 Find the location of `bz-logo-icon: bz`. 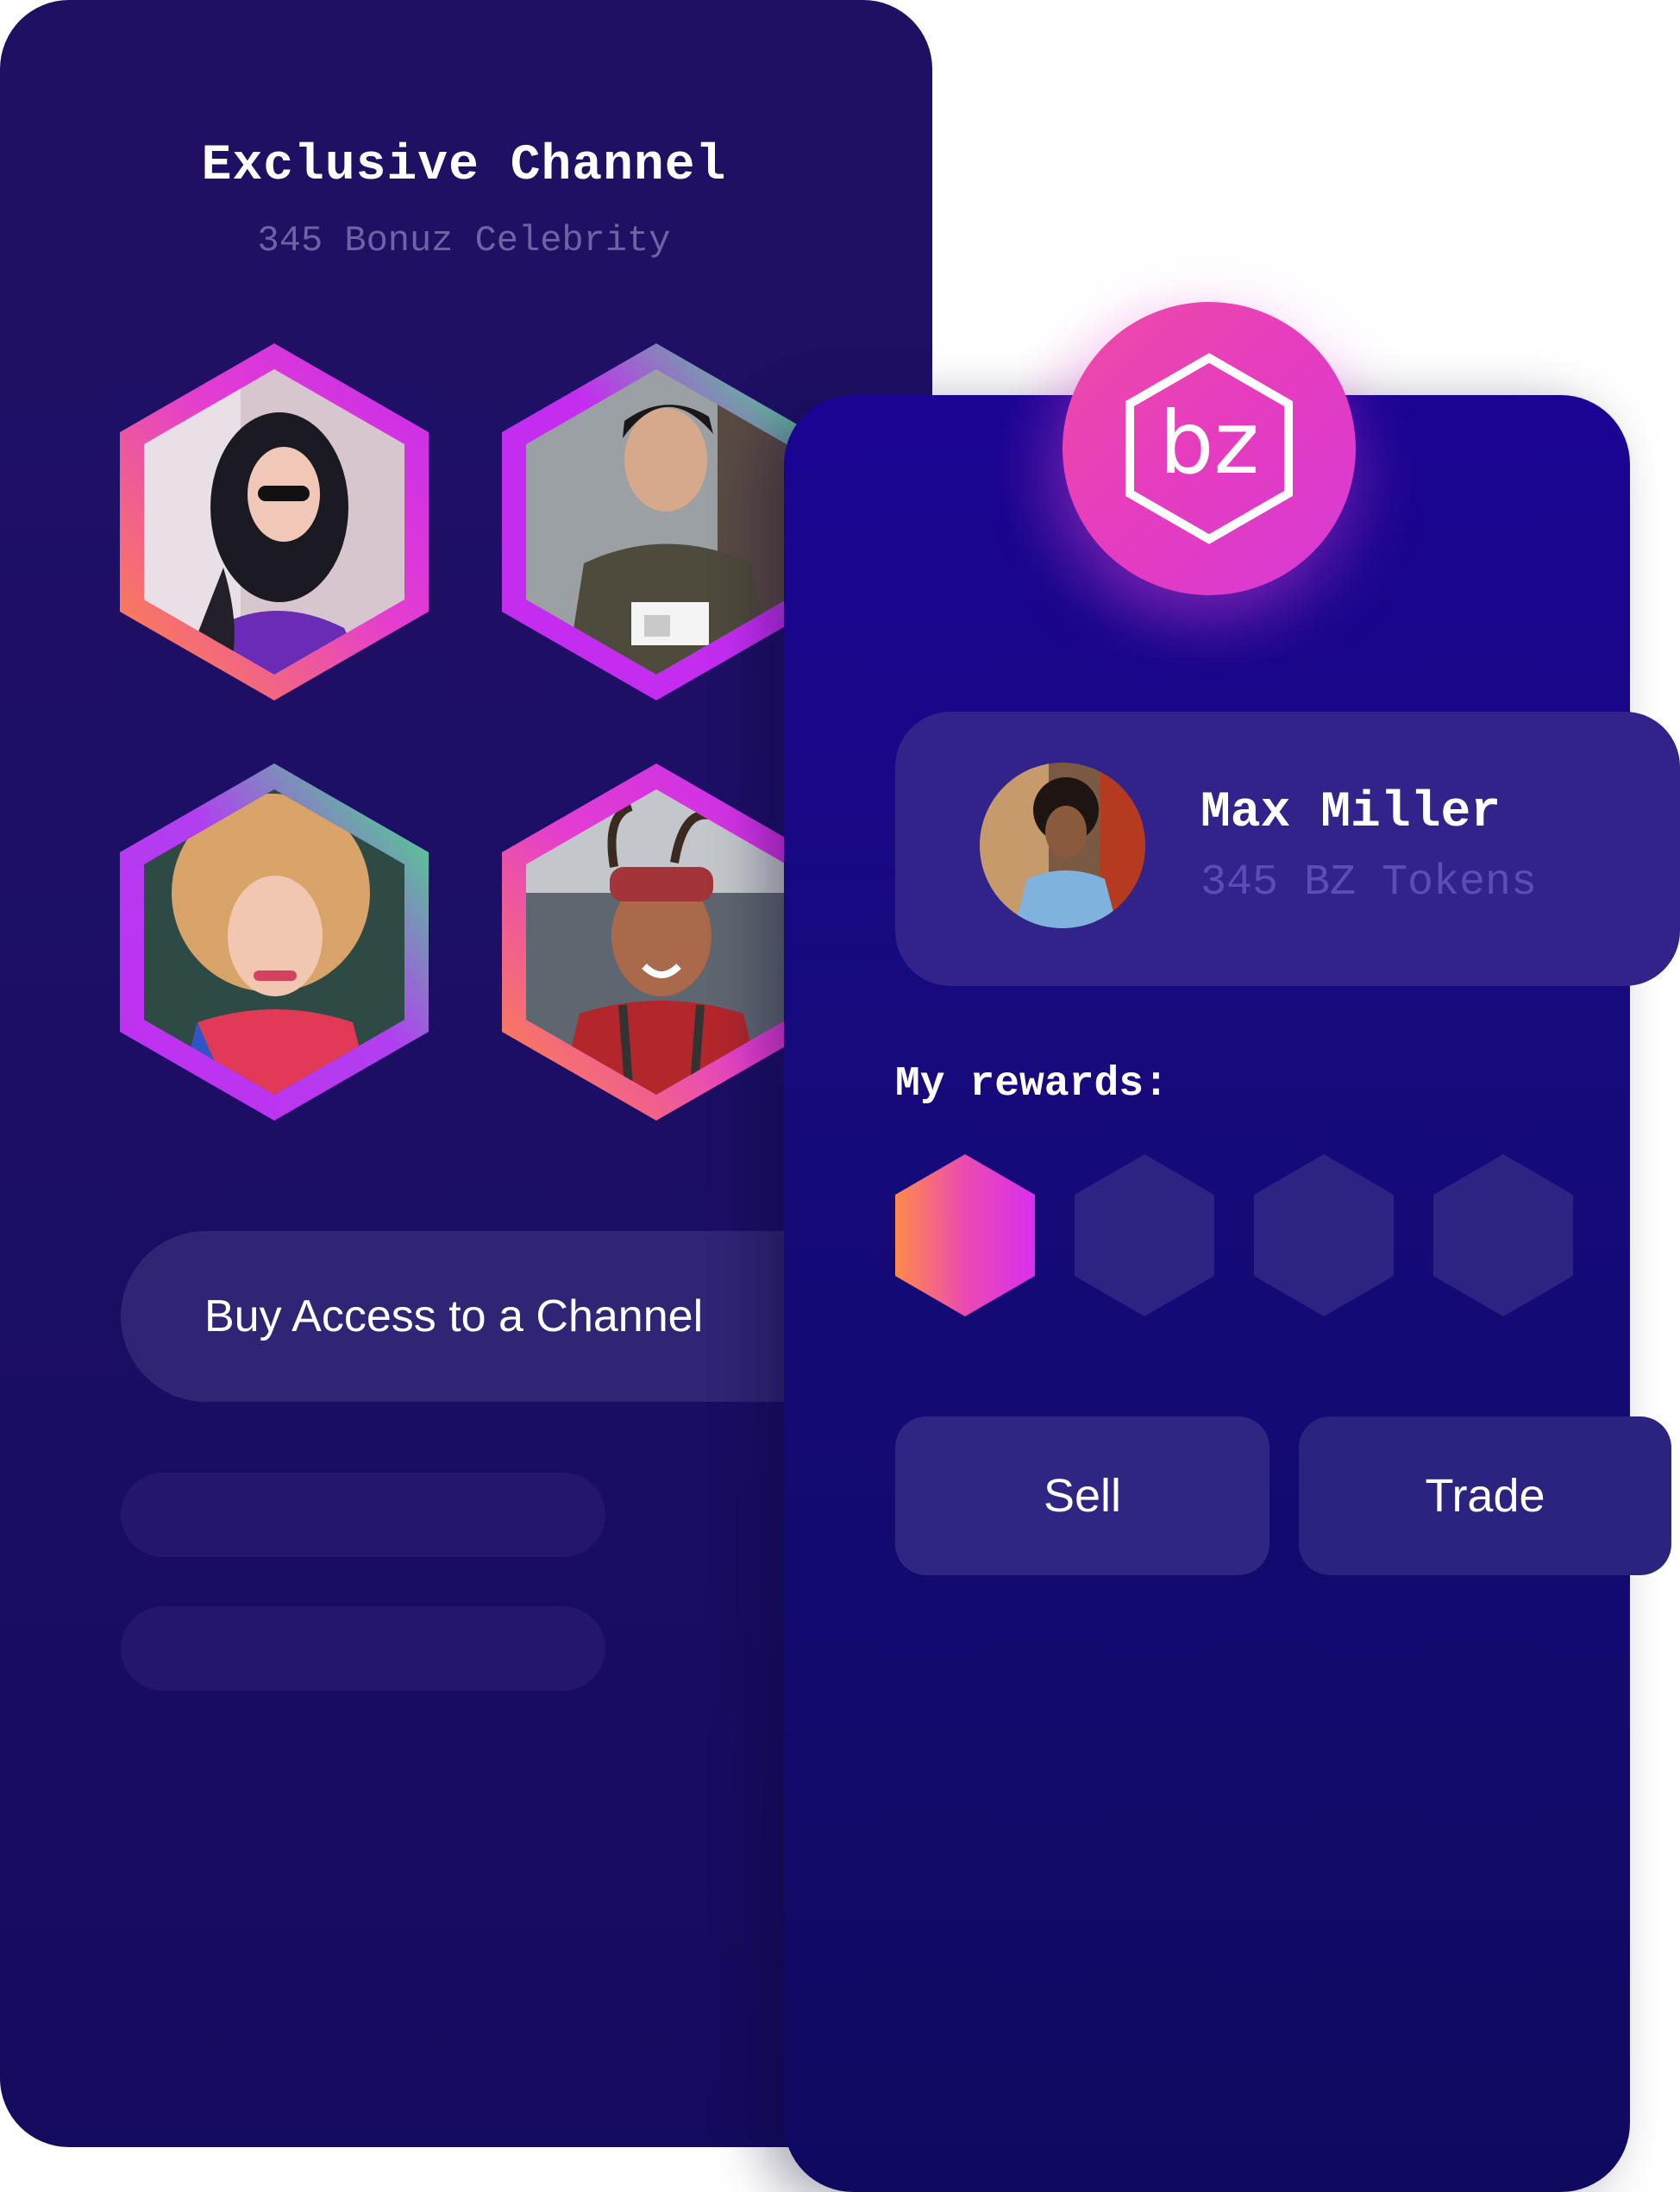

bz-logo-icon: bz is located at coordinates (1210, 448).